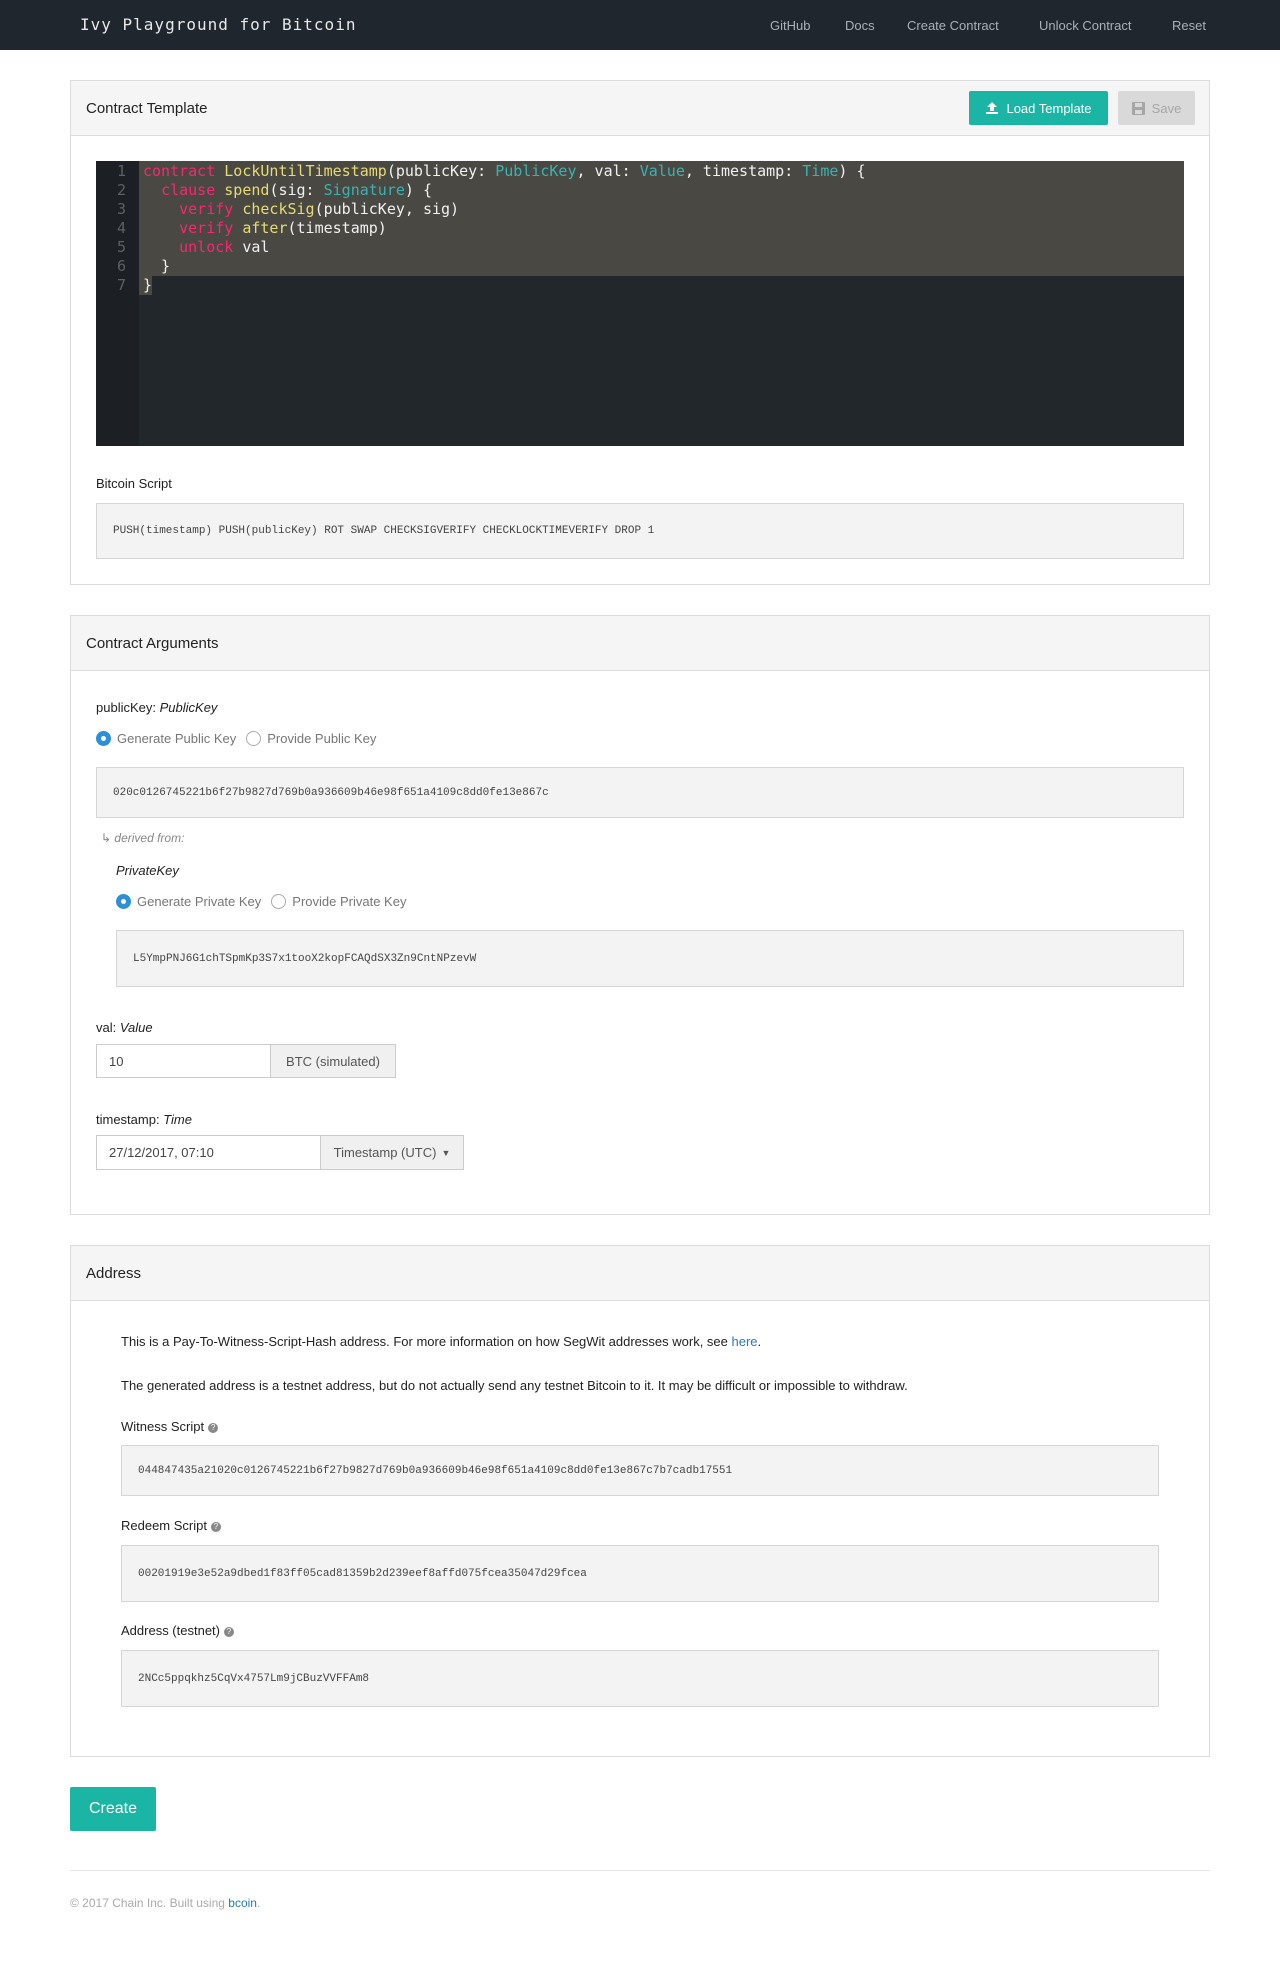 Image resolution: width=1280 pixels, height=1963 pixels. Describe the element at coordinates (662, 171) in the screenshot. I see `code-token: Value` at that location.